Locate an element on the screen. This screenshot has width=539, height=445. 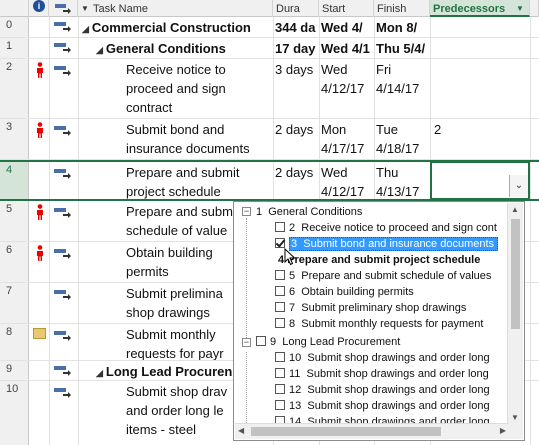
sort-arrow-icon: ▼ is located at coordinates (85, 8).